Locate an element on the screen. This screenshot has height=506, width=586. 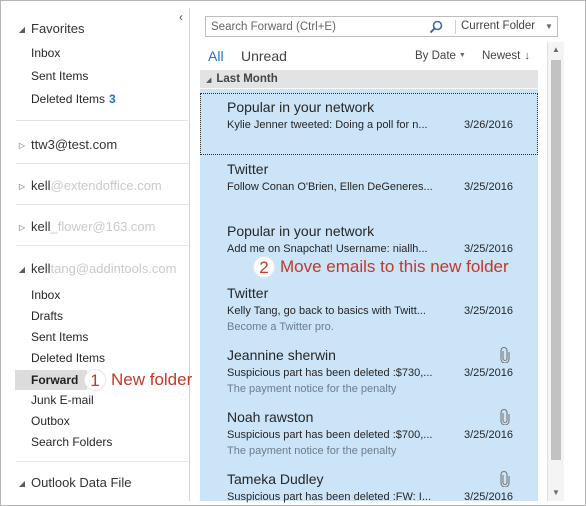
folder-search-folders: Search Folders is located at coordinates (60, 442).